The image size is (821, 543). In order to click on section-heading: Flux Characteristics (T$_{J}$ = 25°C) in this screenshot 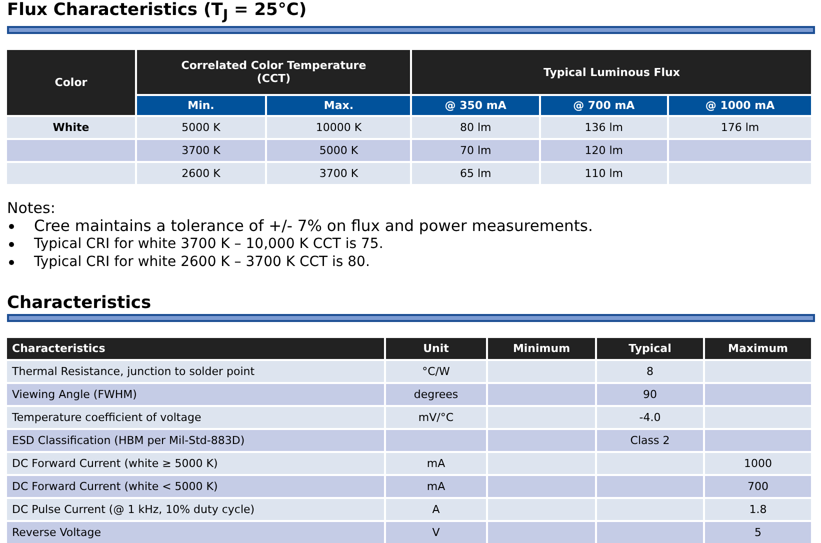, I will do `click(157, 13)`.